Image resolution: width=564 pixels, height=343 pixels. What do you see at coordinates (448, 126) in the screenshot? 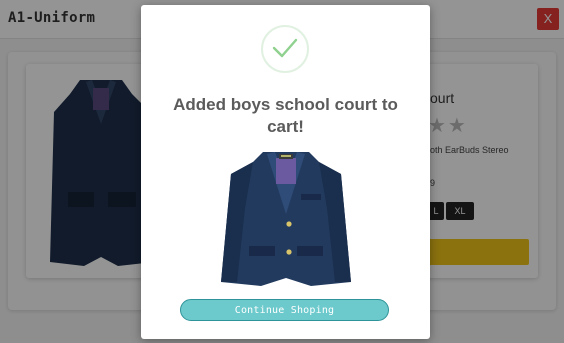
I see `rating-stars: ★★` at bounding box center [448, 126].